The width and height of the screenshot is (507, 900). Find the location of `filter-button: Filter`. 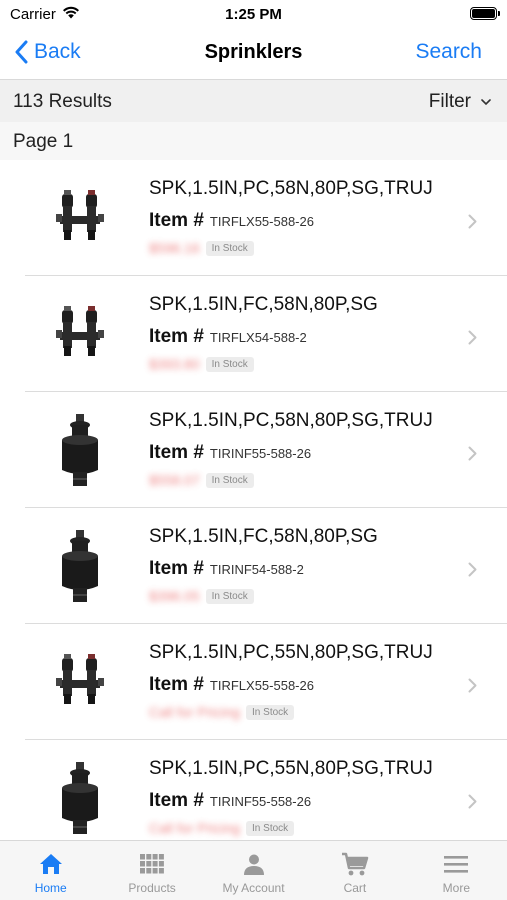

filter-button: Filter is located at coordinates (460, 102).